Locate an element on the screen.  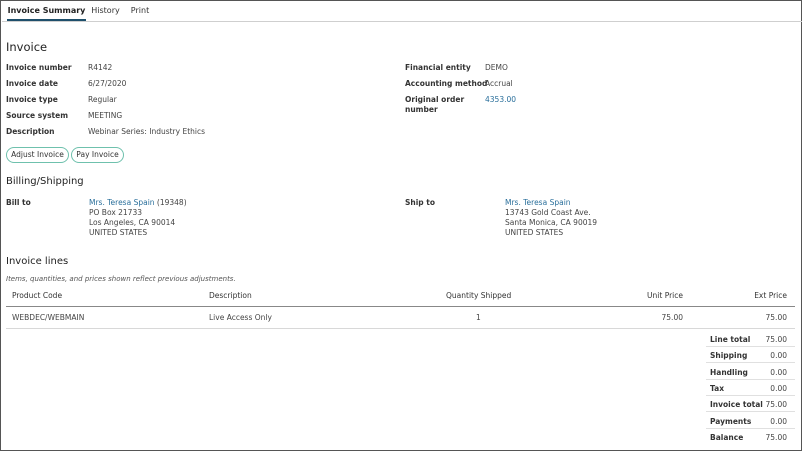
row-unit-price: 75.00 is located at coordinates (672, 317).